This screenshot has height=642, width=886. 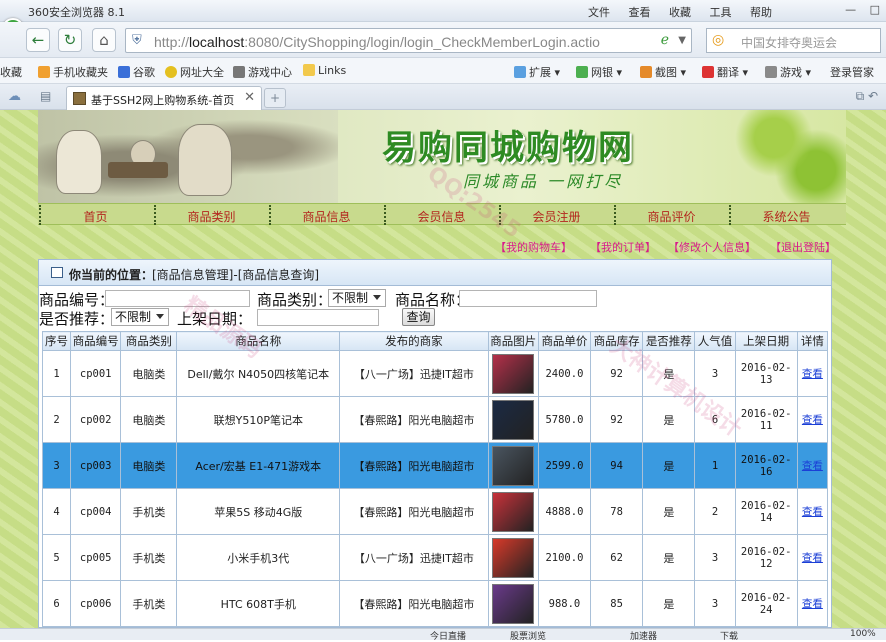 I want to click on menu-tools: 工具, so click(x=721, y=12).